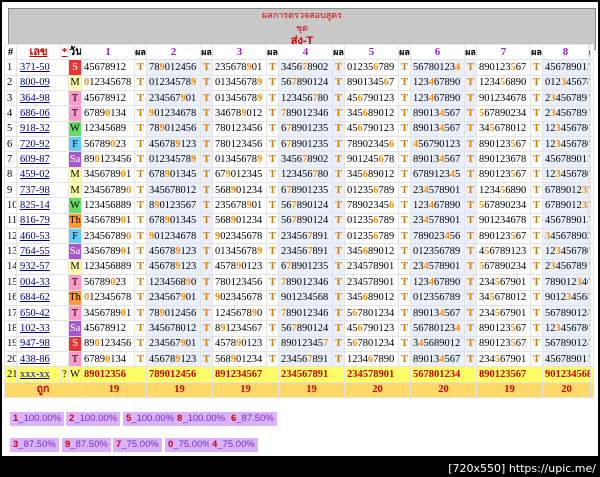  What do you see at coordinates (10, 221) in the screenshot?
I see `row-index: 11` at bounding box center [10, 221].